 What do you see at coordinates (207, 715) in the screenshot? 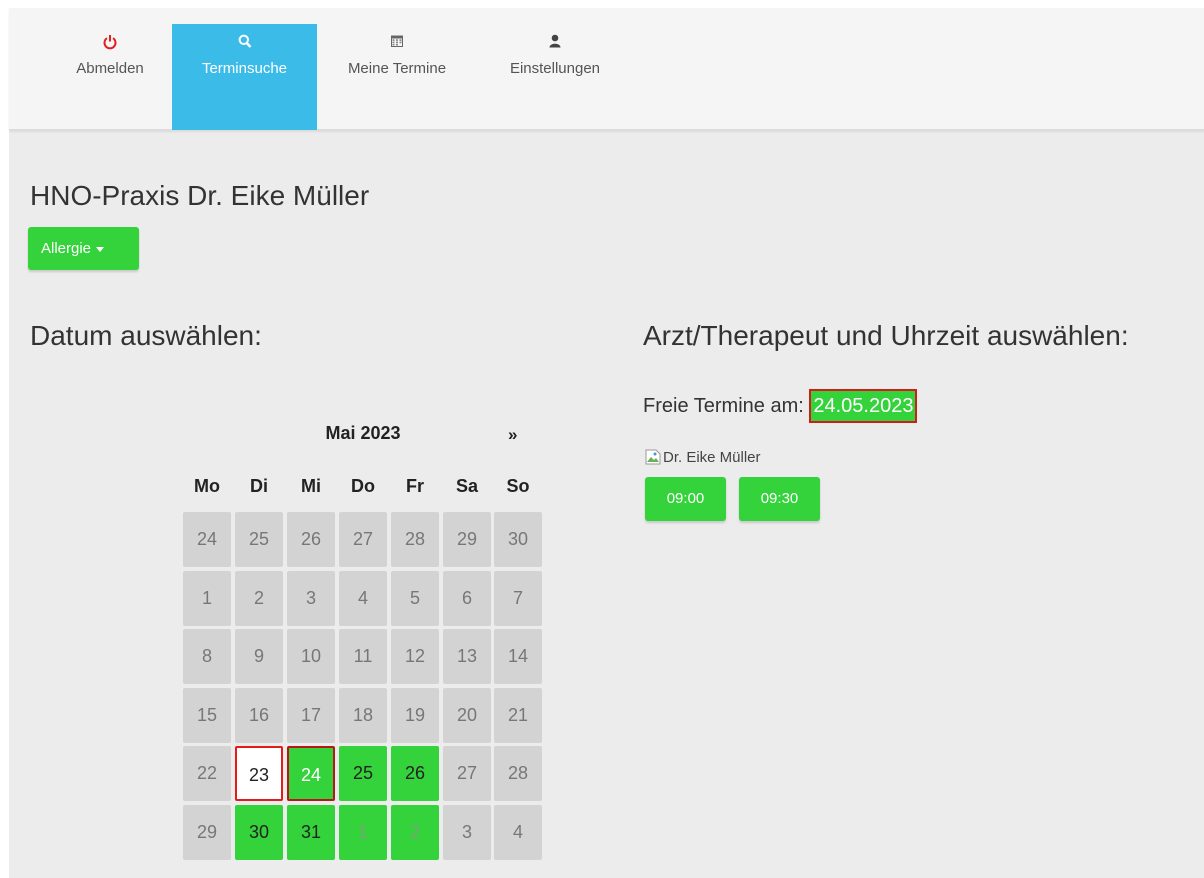
I see `calendar-day: 15` at bounding box center [207, 715].